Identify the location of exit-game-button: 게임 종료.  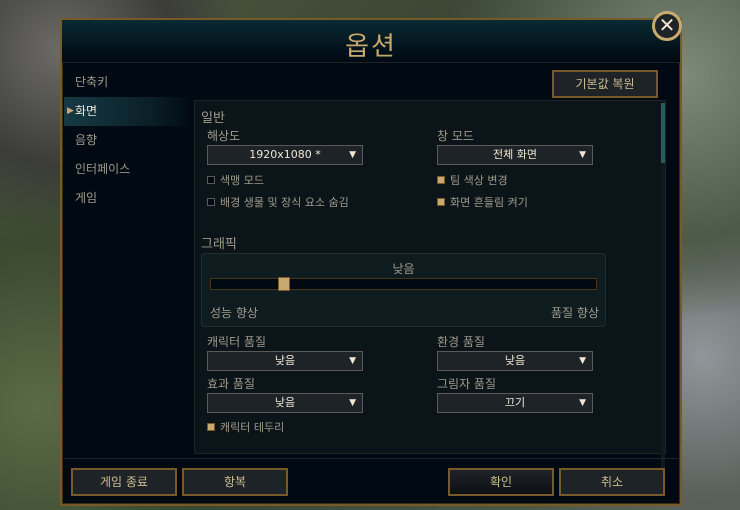
(124, 482).